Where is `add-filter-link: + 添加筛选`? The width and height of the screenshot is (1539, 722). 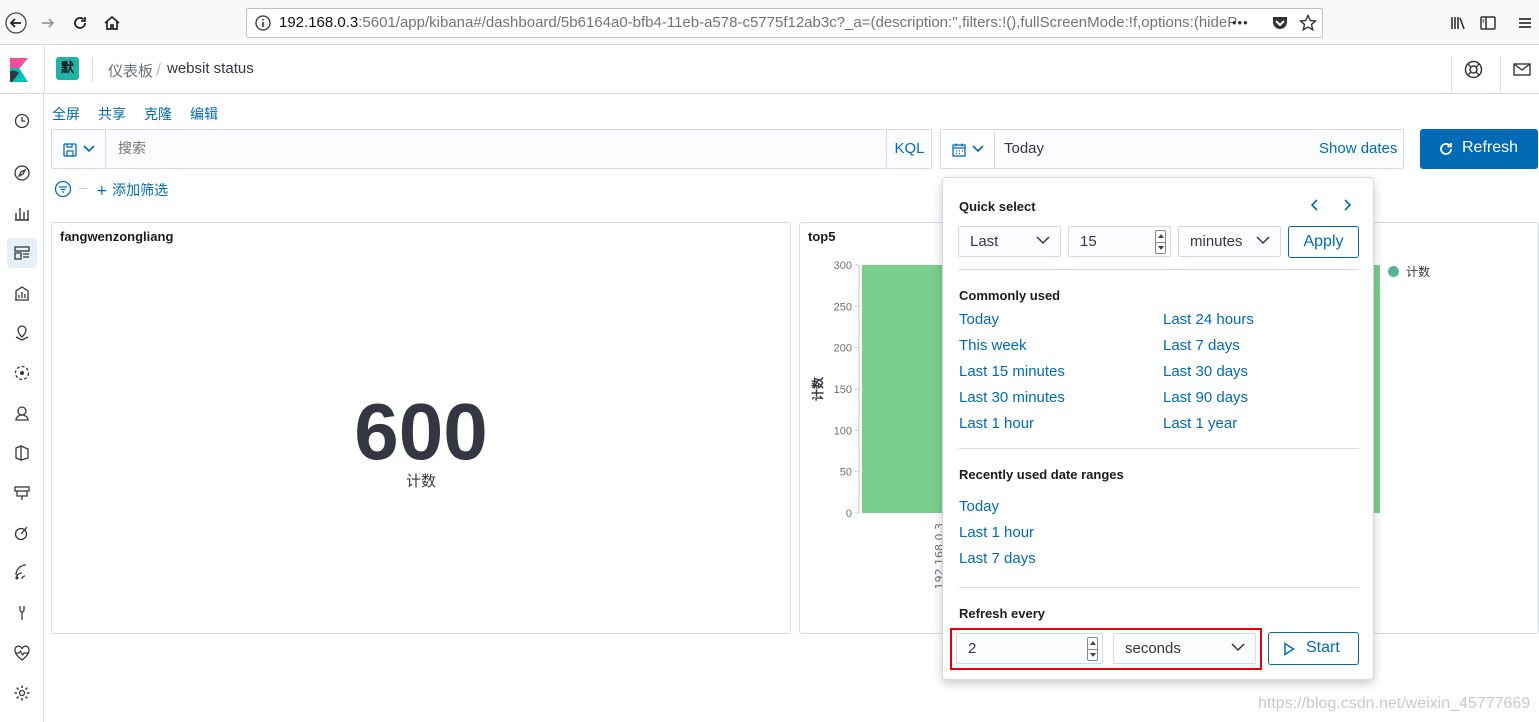
add-filter-link: + 添加筛选 is located at coordinates (132, 190).